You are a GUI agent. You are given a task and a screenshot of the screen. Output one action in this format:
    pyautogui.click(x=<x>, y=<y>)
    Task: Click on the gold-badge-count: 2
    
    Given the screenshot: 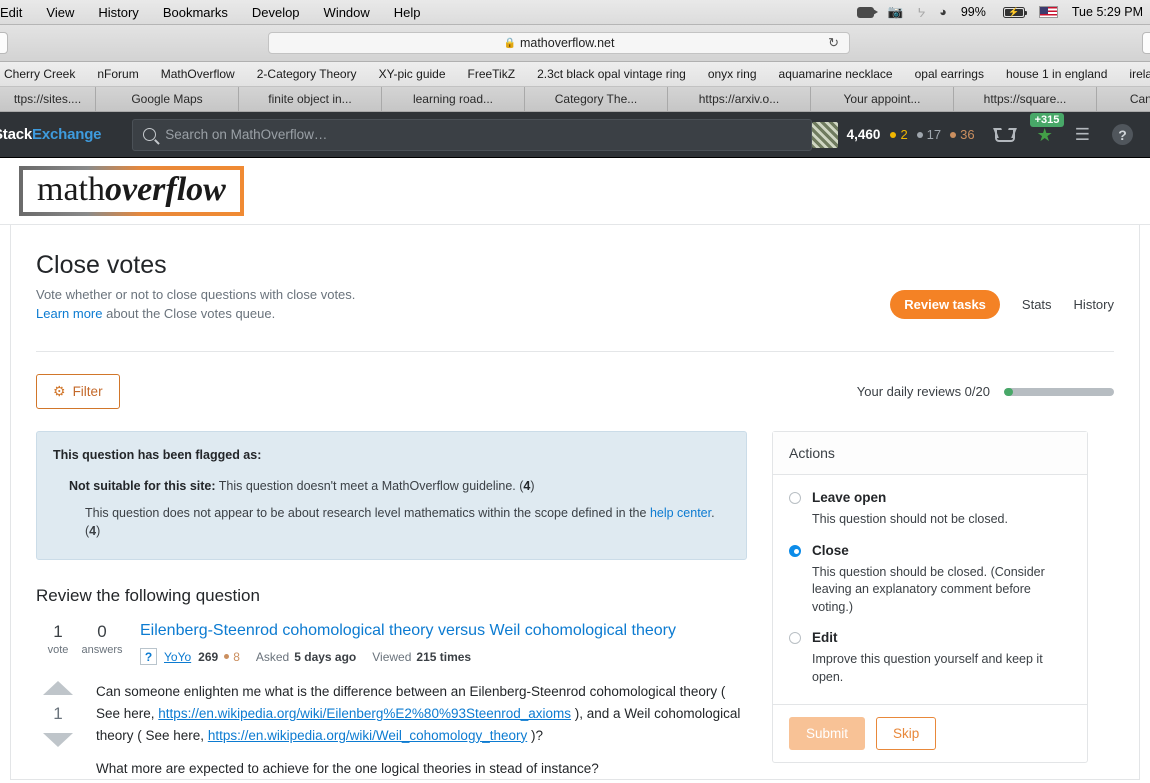 What is the action you would take?
    pyautogui.click(x=899, y=134)
    